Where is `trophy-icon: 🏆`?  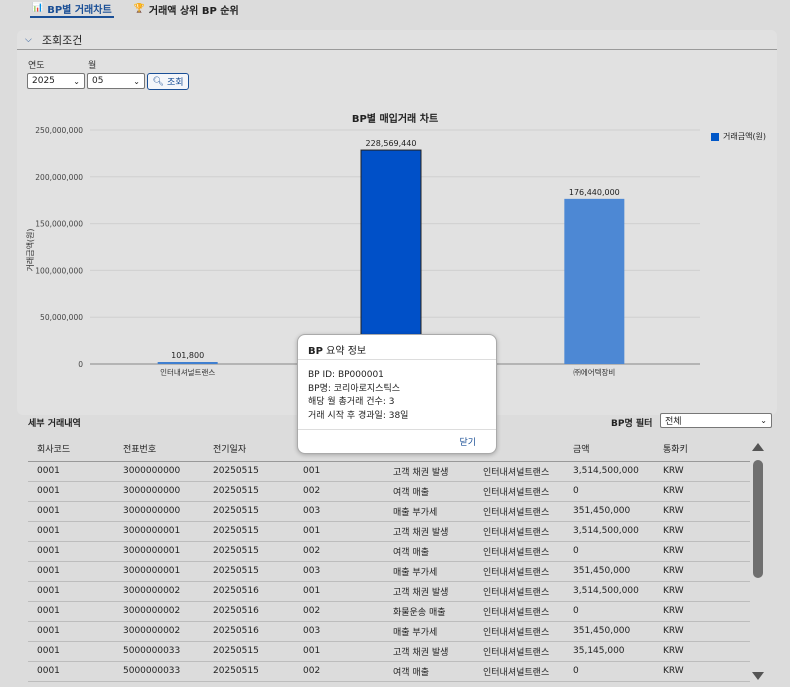
trophy-icon: 🏆 is located at coordinates (139, 9).